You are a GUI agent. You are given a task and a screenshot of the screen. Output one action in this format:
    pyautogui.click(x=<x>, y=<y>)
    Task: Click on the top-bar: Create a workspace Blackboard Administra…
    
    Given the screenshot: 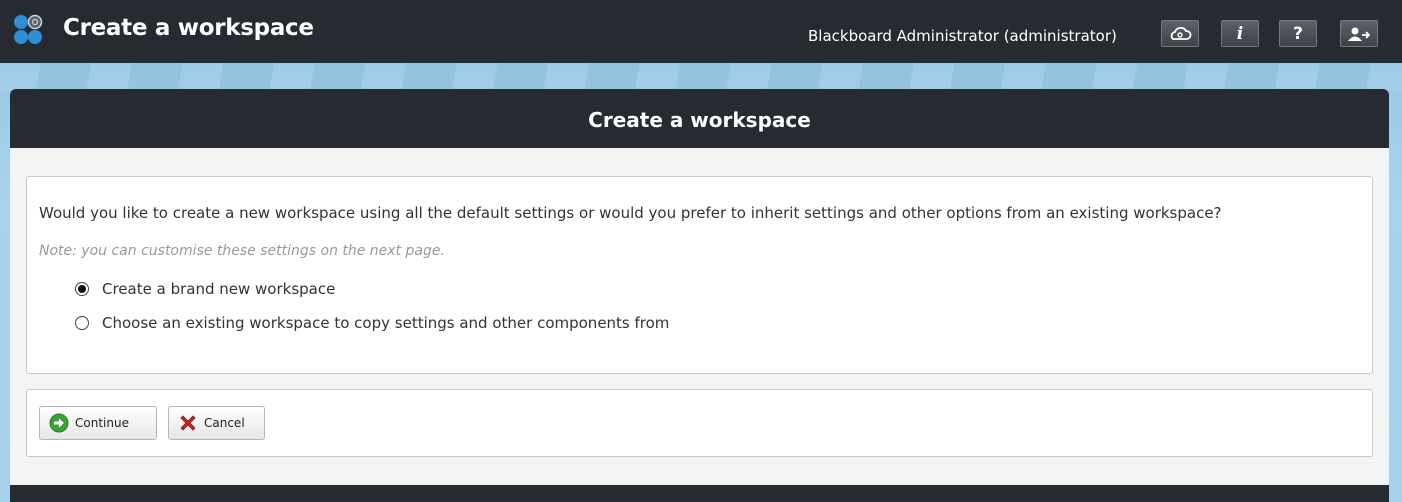 What is the action you would take?
    pyautogui.click(x=701, y=31)
    